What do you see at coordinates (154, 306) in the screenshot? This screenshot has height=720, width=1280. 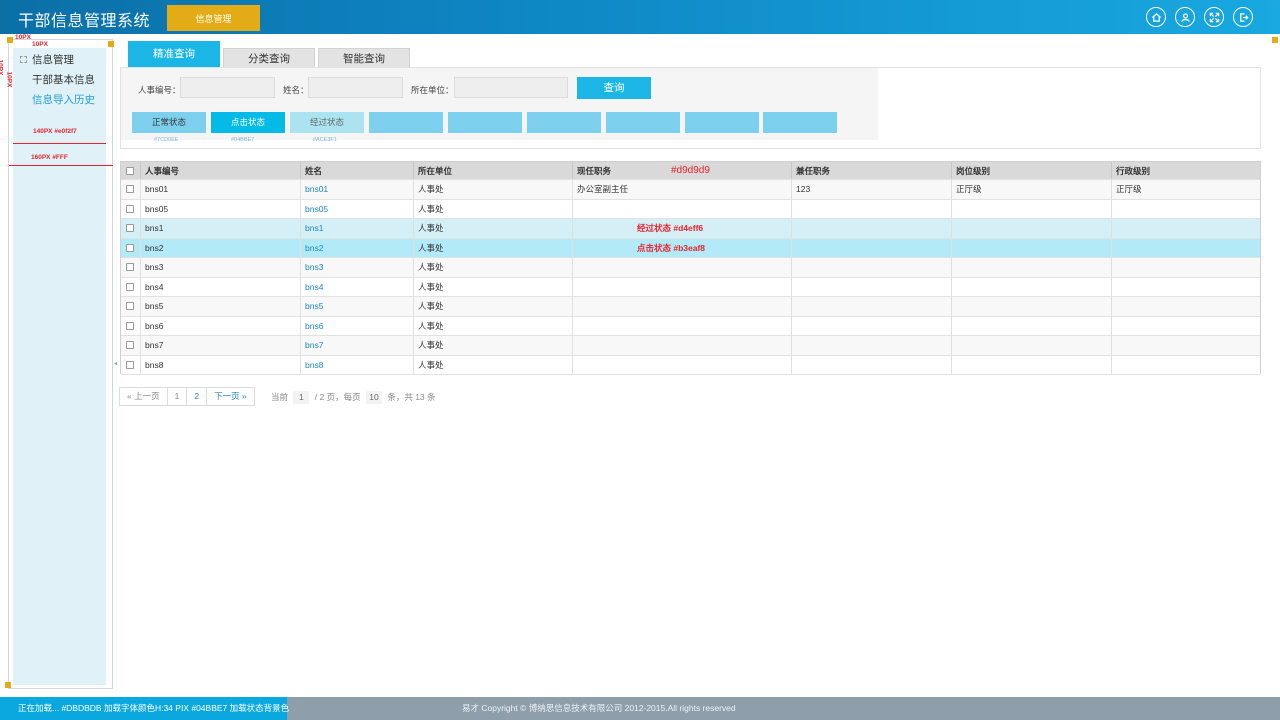 I see `table-cell-id: bns5` at bounding box center [154, 306].